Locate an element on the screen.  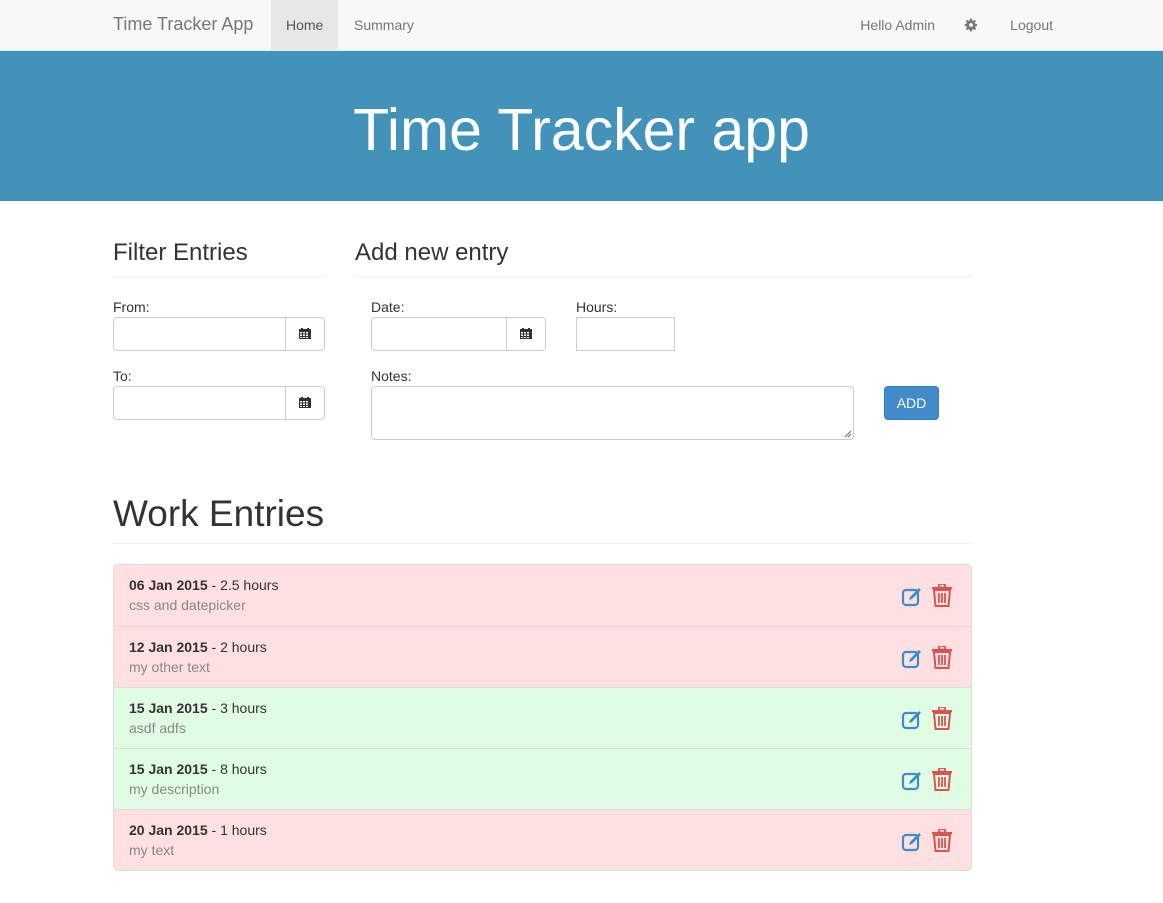
entry-summary: 20 Jan 2015 - 1 hours is located at coordinates (198, 830).